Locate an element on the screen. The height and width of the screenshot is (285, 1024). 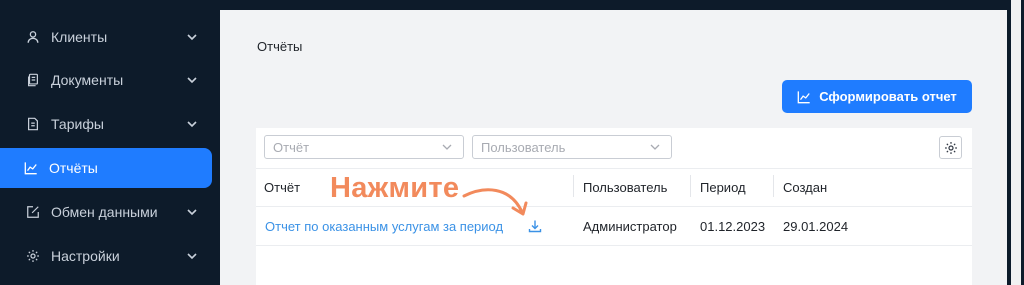
click-hint-annotation: Нажмите is located at coordinates (395, 188).